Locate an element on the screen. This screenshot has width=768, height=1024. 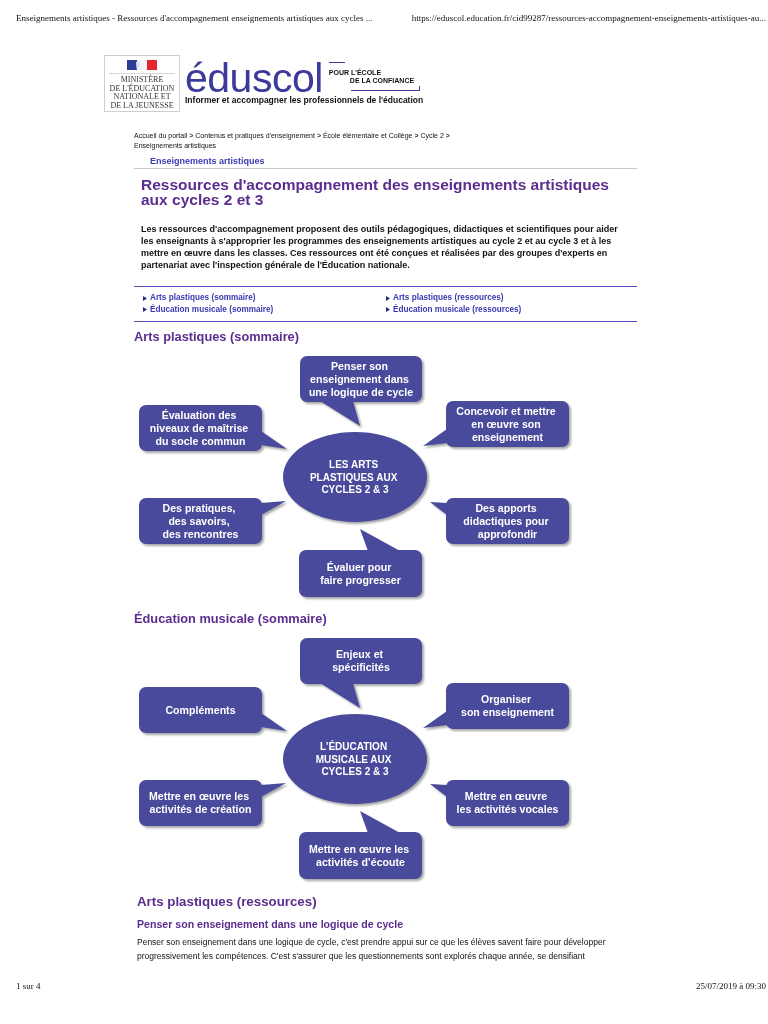
ministry-name: MINISTÈRE DE L'ÉDUCATION NATIONALE ET DE LA JEUNESSE is located at coordinates (142, 93).